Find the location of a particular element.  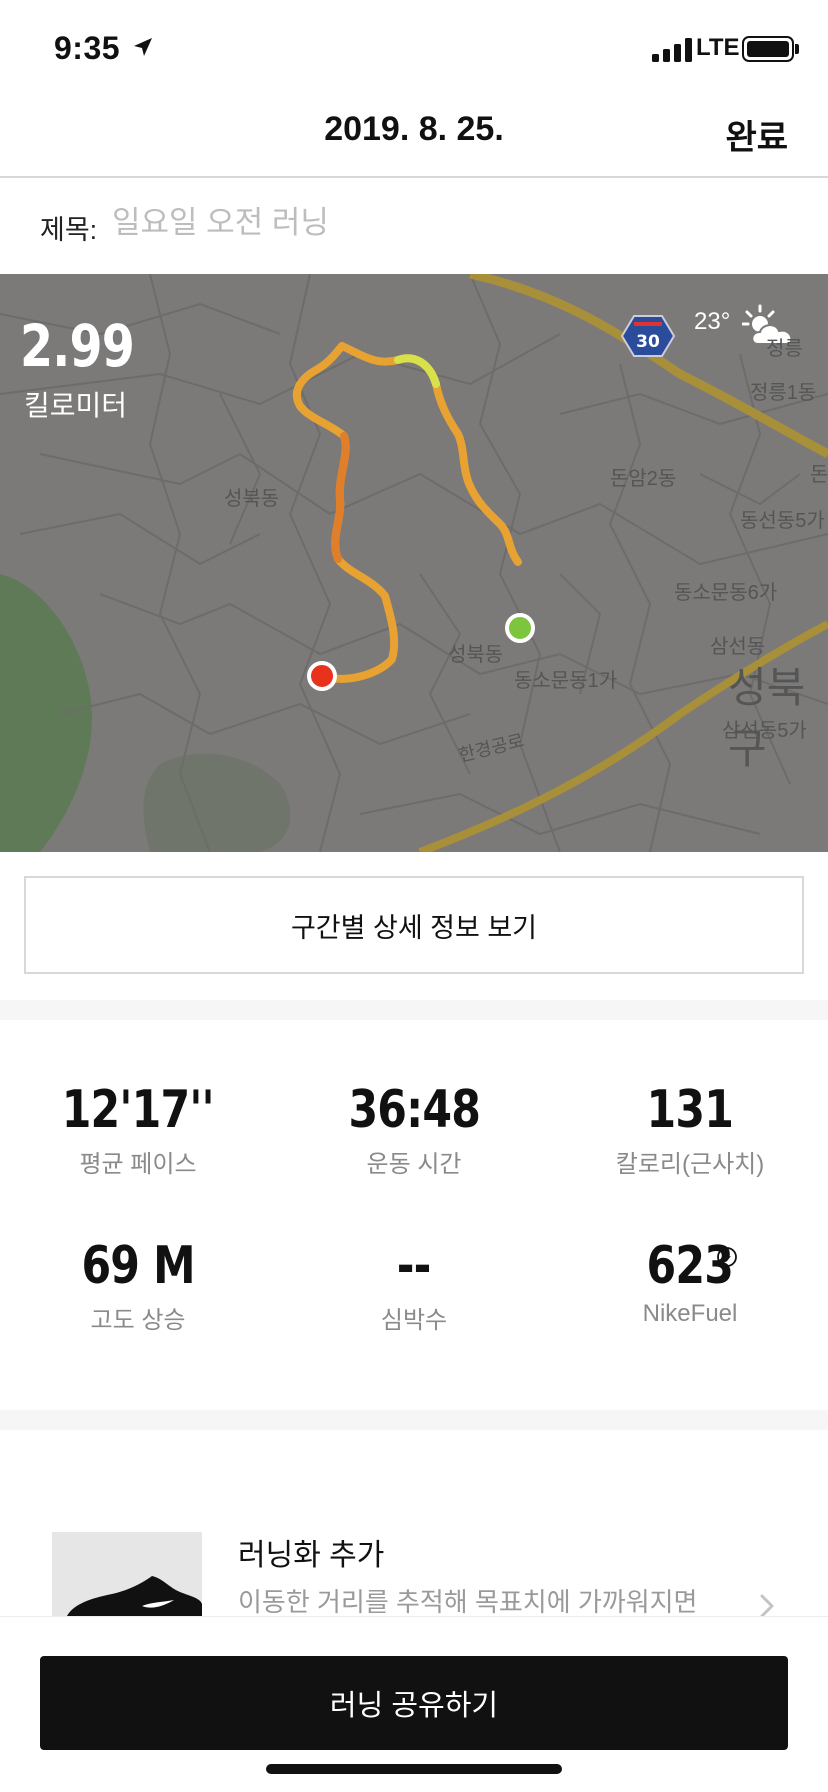

stat-pace-value: 12'17'' is located at coordinates (138, 1110).